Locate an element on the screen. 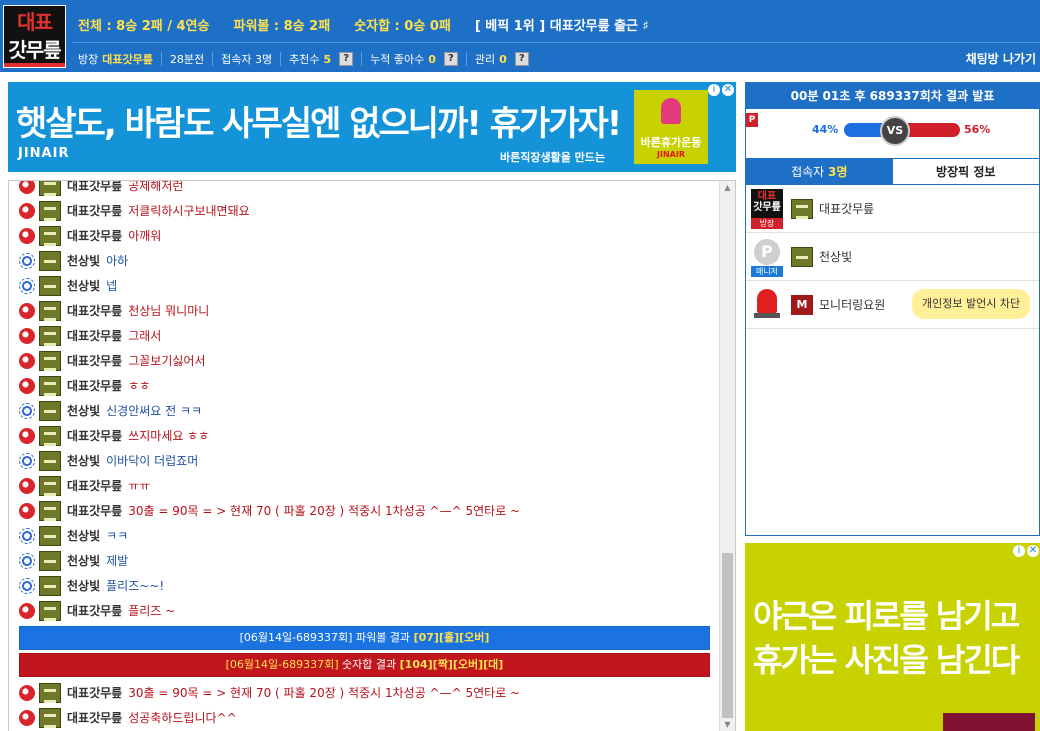 This screenshot has width=1040, height=731. chat-message: 천상빛 플리즈~~! is located at coordinates (365, 585).